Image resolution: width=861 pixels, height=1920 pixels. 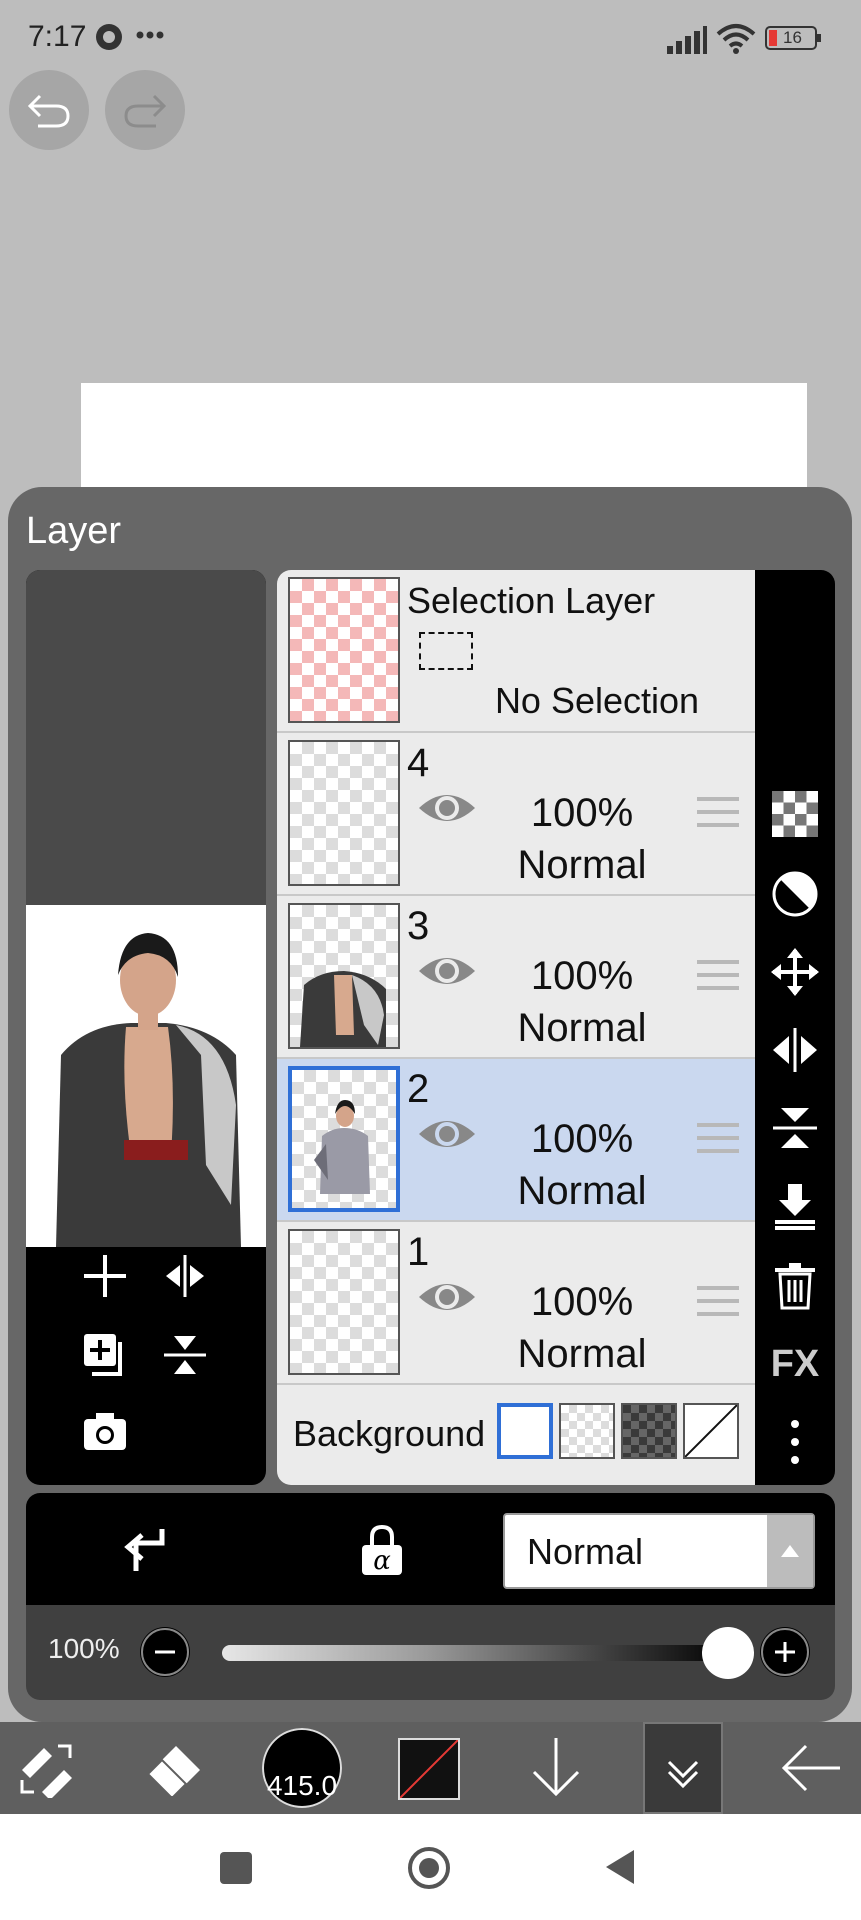 I want to click on plus-icon, so click(x=785, y=1652).